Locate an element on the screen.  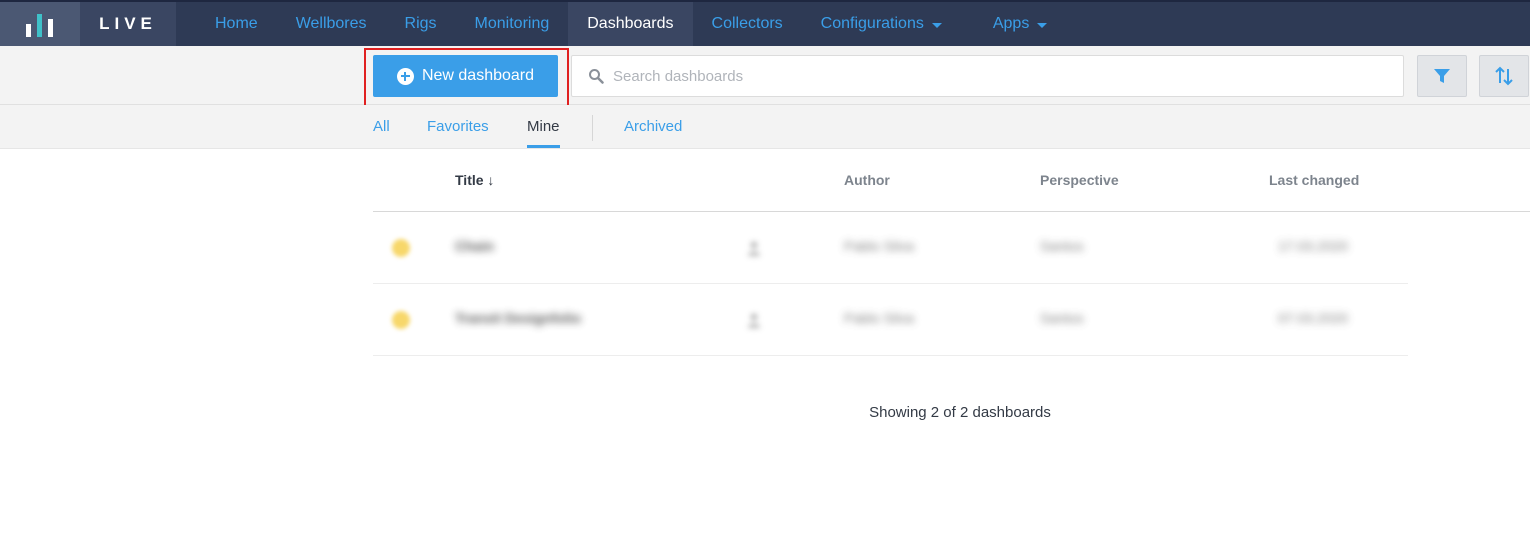
nav-item-label: Dashboards is located at coordinates (630, 23).